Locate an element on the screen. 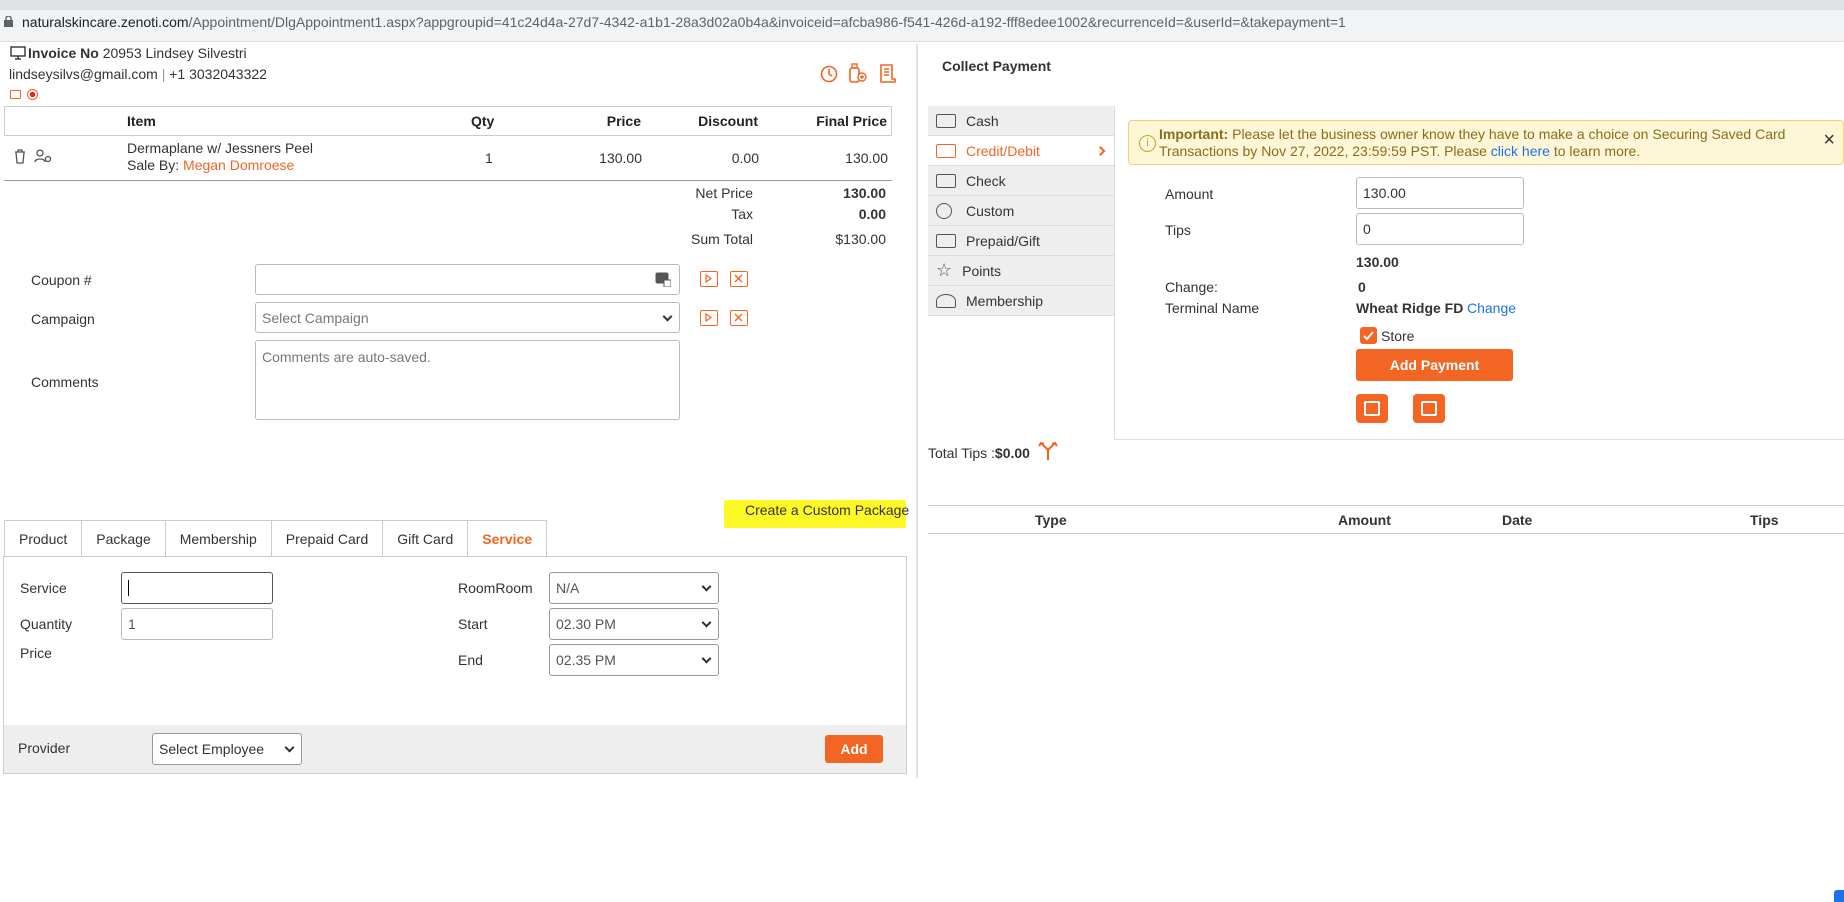  change-label: Change: is located at coordinates (1191, 287).